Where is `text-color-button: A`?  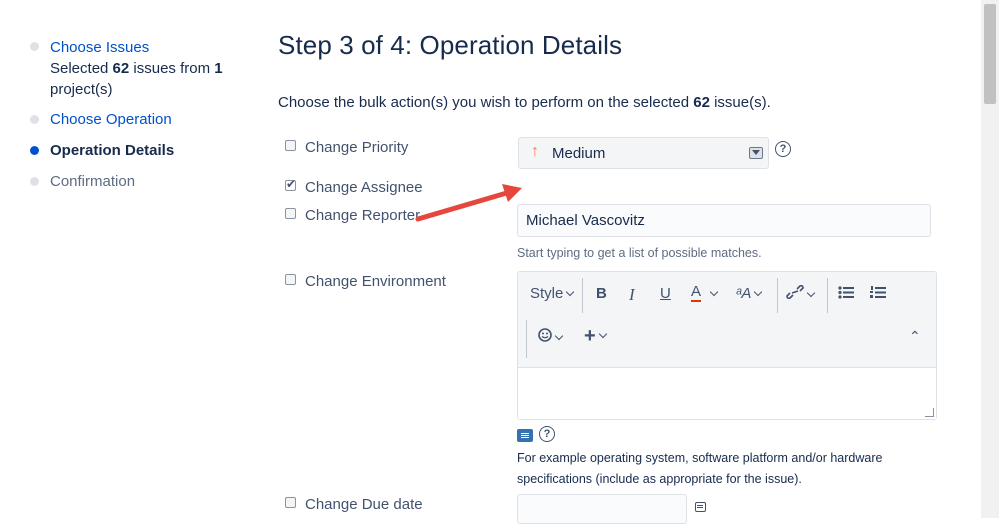 text-color-button: A is located at coordinates (696, 292).